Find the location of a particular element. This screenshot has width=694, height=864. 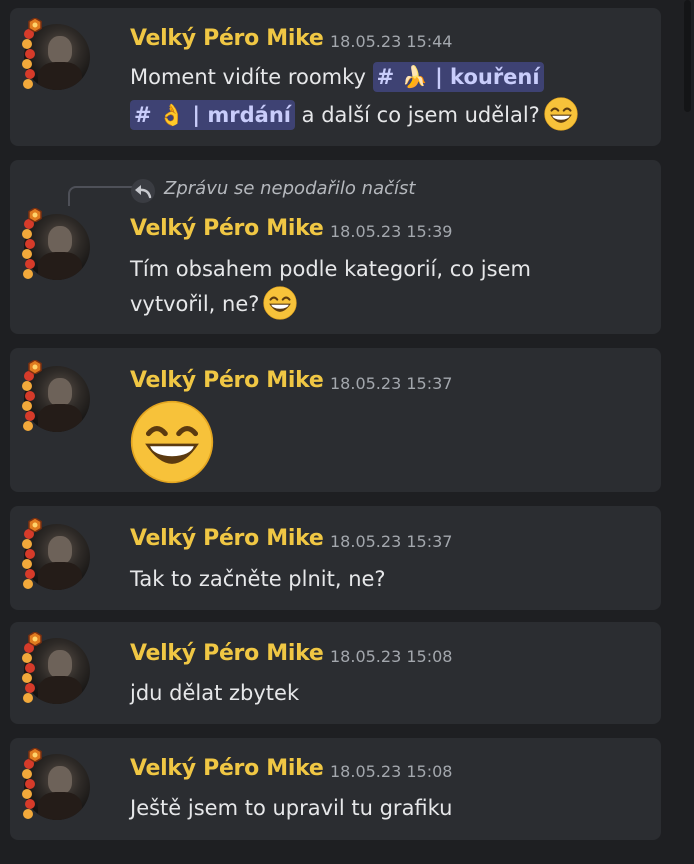

message-text: jdu dělat zbytek is located at coordinates (215, 693).